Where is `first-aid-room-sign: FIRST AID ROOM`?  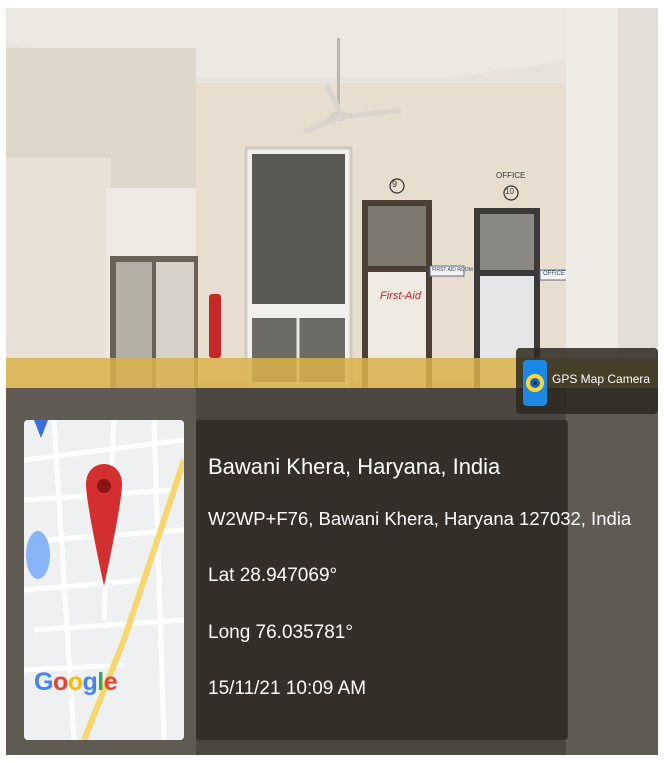
first-aid-room-sign: FIRST AID ROOM is located at coordinates (452, 270).